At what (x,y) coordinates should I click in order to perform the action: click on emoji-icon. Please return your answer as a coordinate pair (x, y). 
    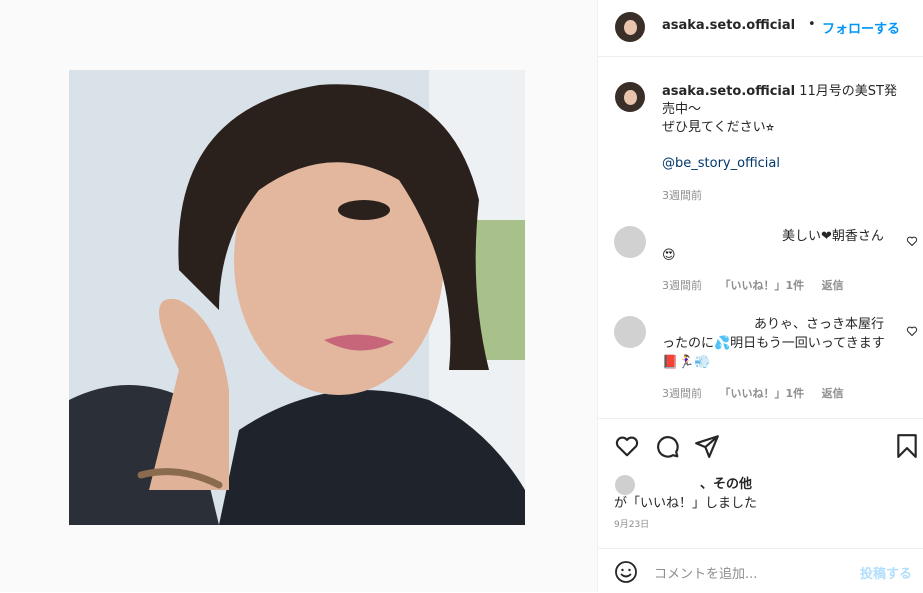
    Looking at the image, I should click on (626, 572).